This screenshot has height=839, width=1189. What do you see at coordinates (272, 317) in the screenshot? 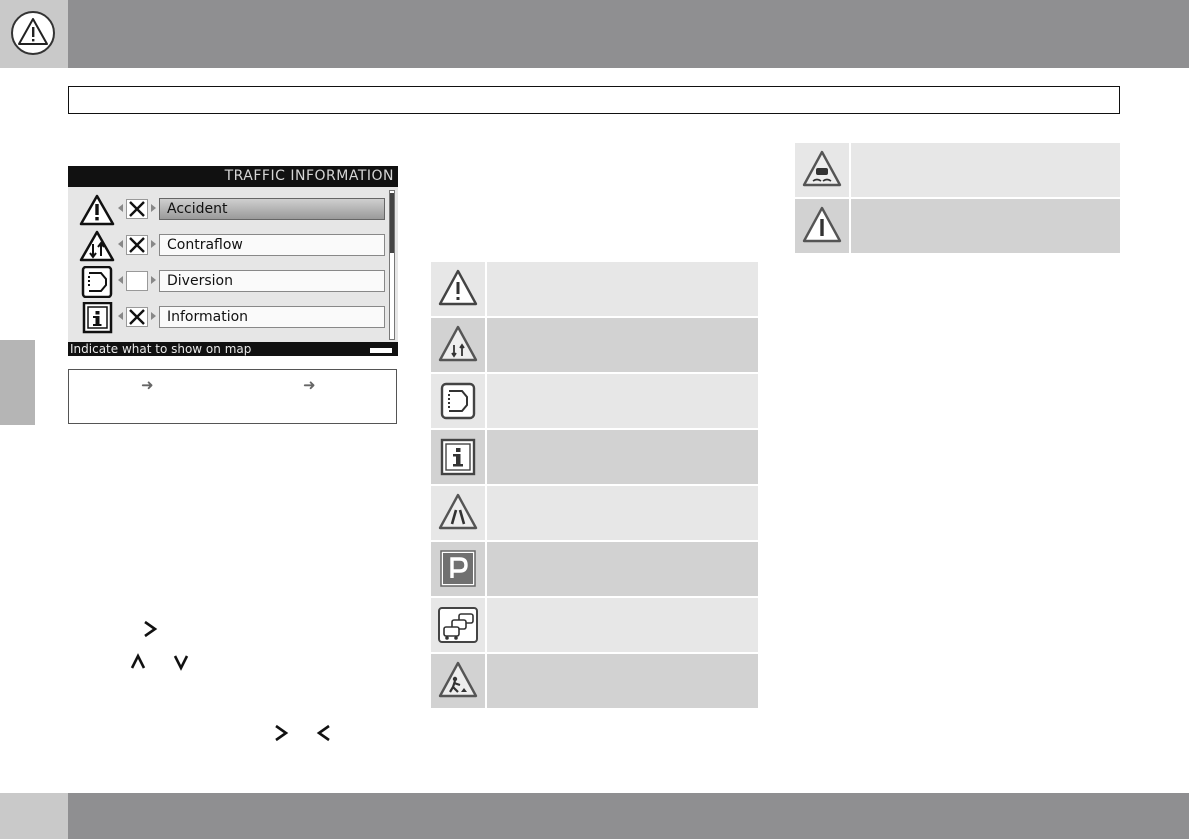
I see `menu-item-label: Information` at bounding box center [272, 317].